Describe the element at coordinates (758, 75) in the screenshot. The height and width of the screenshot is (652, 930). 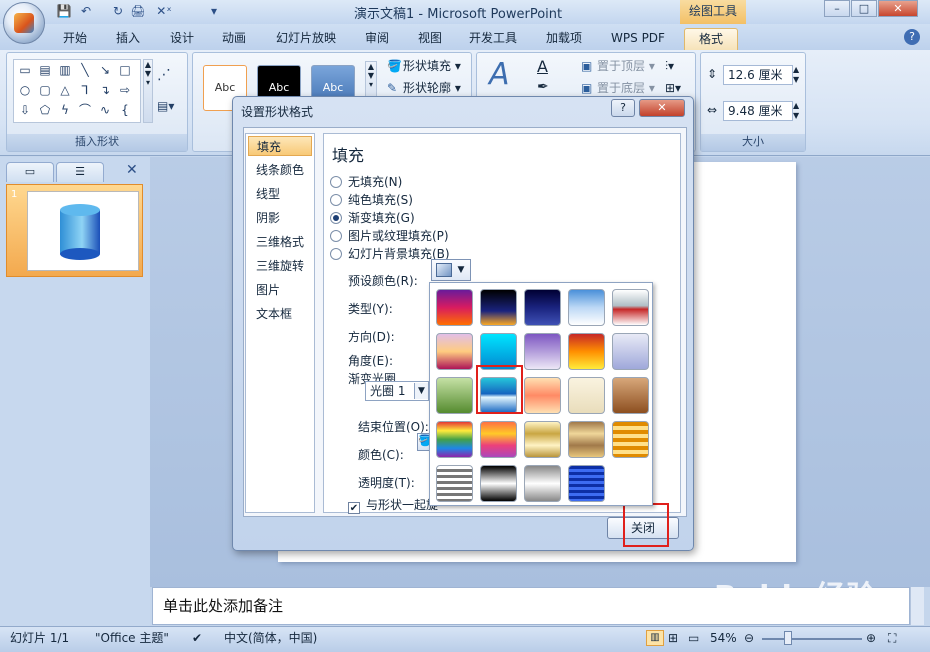
I see `height-input: 12.6 厘米` at that location.